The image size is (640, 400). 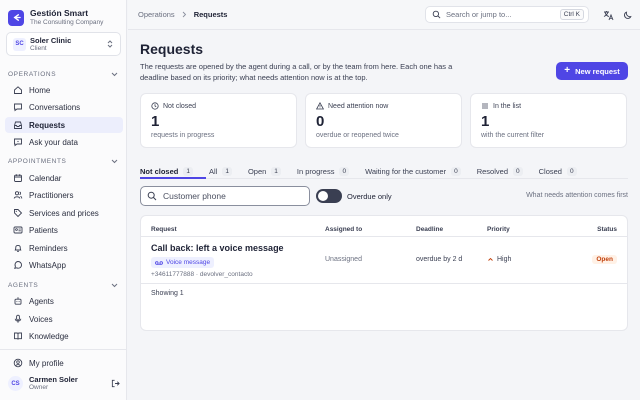 I want to click on sidebar-item-my-profile: My profile, so click(x=64, y=363).